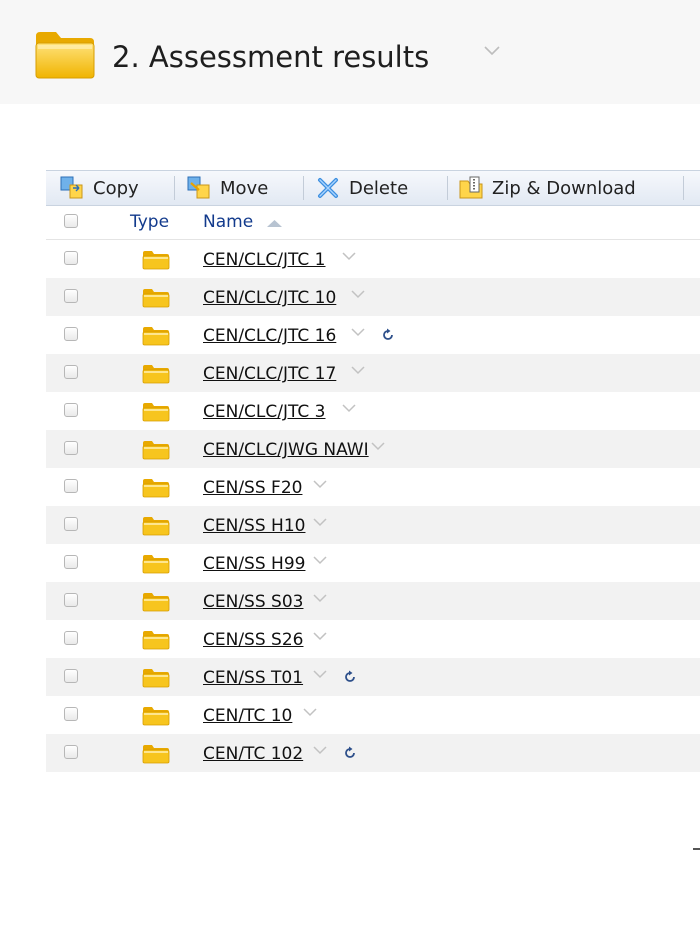 Image resolution: width=700 pixels, height=951 pixels. I want to click on copy-label: Copy, so click(116, 188).